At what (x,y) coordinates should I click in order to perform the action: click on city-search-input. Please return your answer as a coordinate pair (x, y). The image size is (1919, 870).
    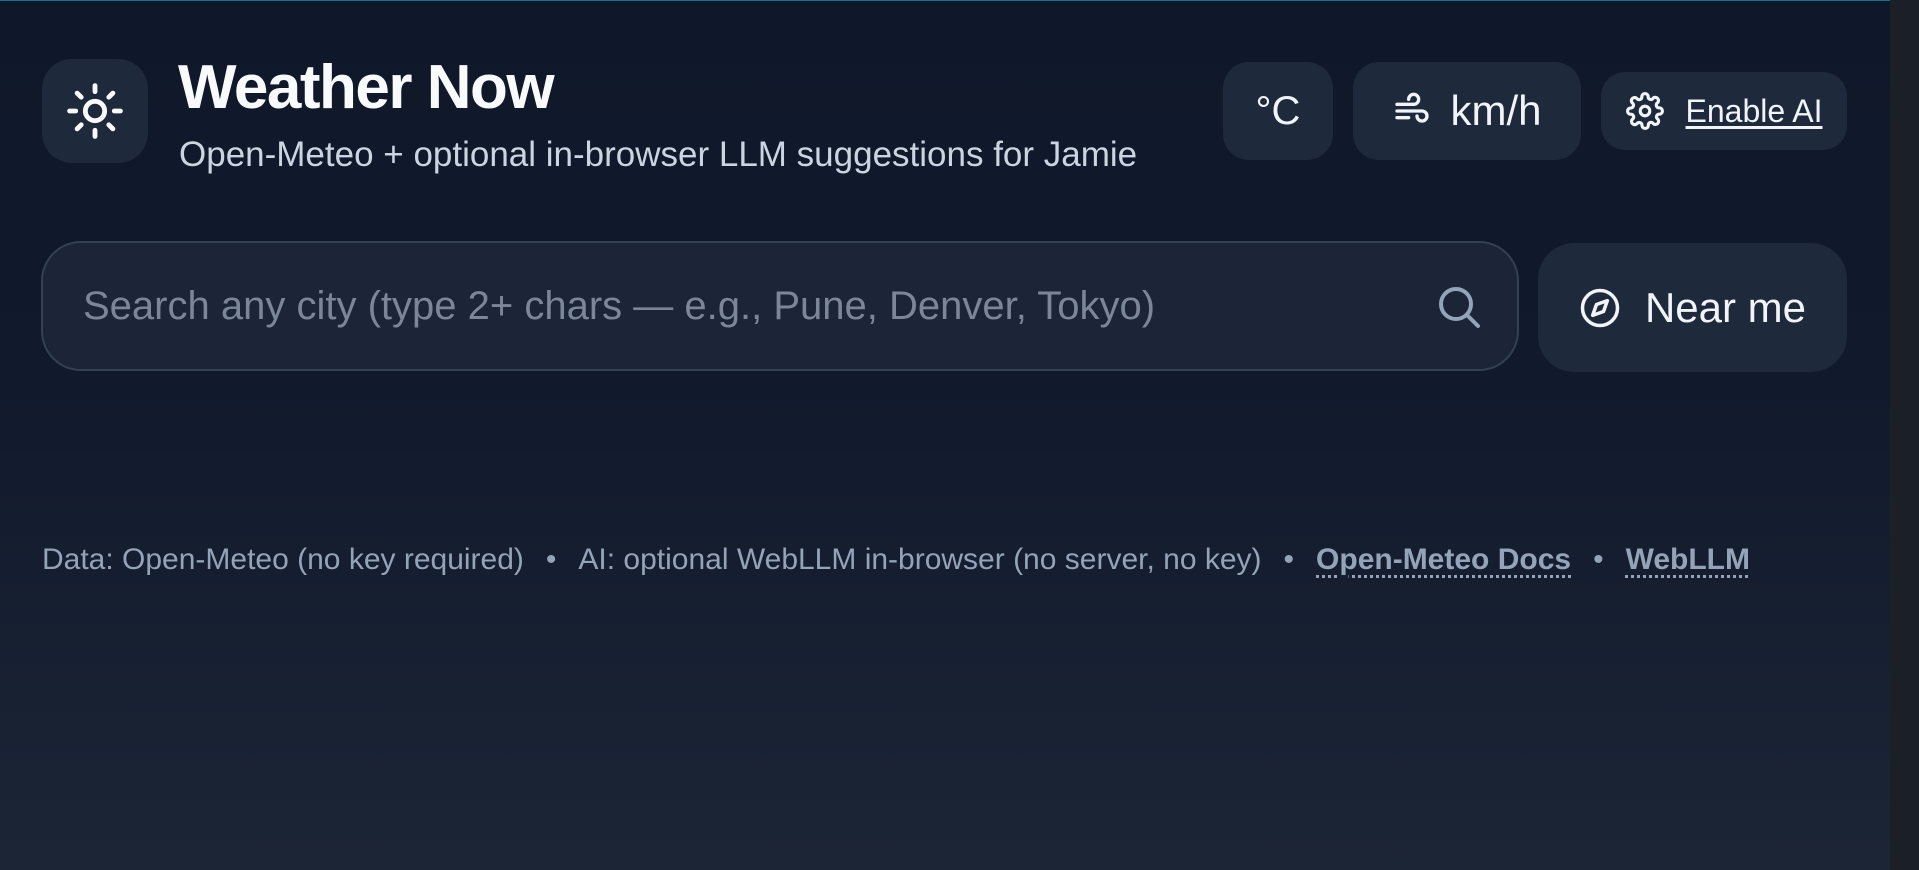
    Looking at the image, I should click on (743, 306).